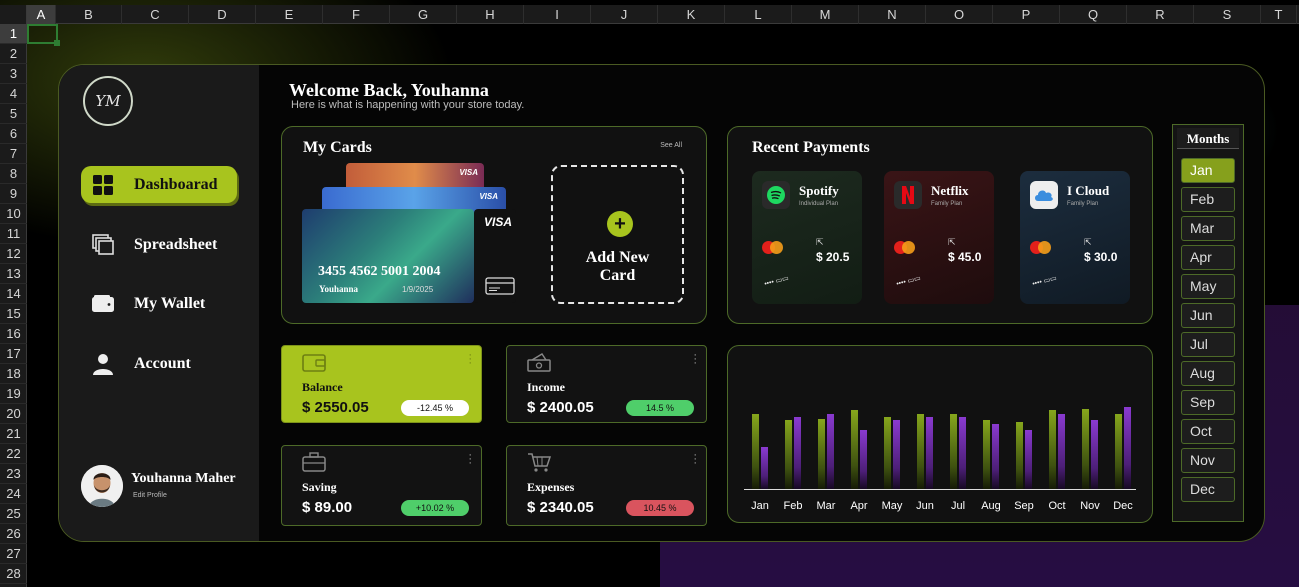 Image resolution: width=1299 pixels, height=587 pixels. Describe the element at coordinates (13, 354) in the screenshot. I see `row-header: 17` at that location.